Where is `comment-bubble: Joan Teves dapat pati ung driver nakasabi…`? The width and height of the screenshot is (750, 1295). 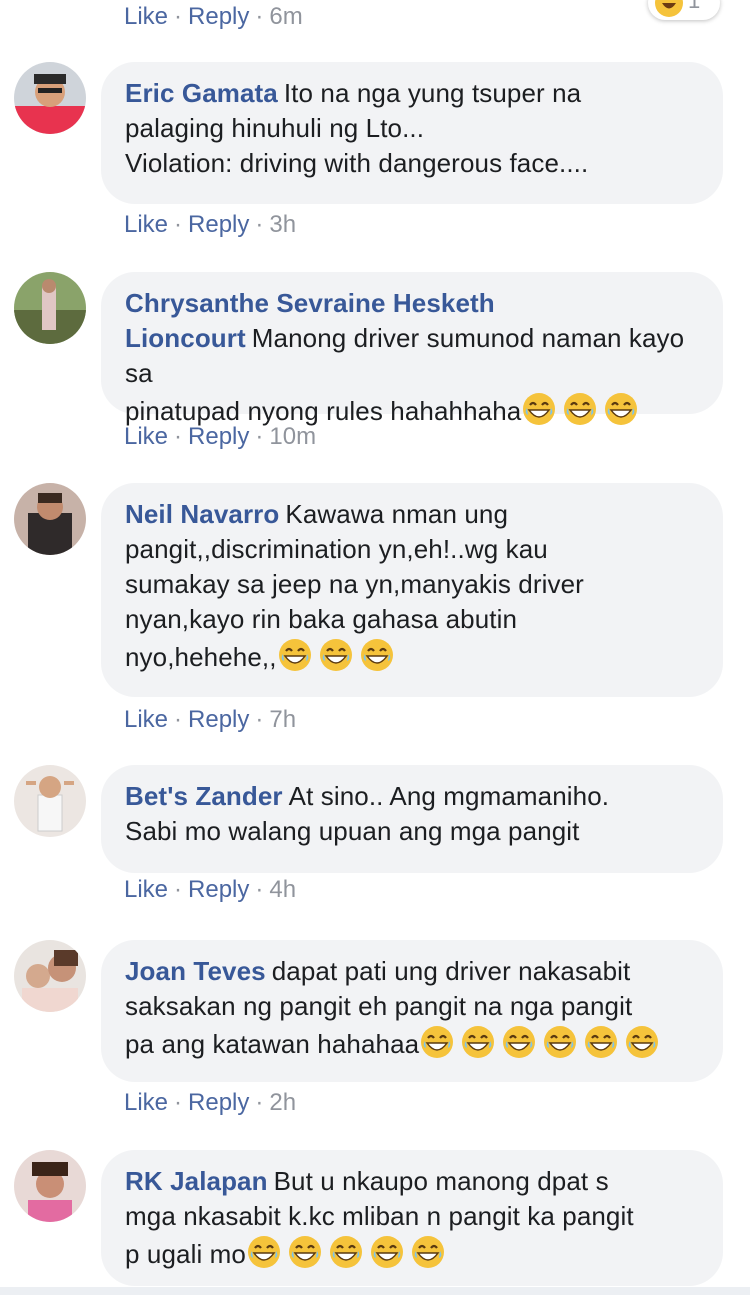 comment-bubble: Joan Teves dapat pati ung driver nakasabi… is located at coordinates (412, 1011).